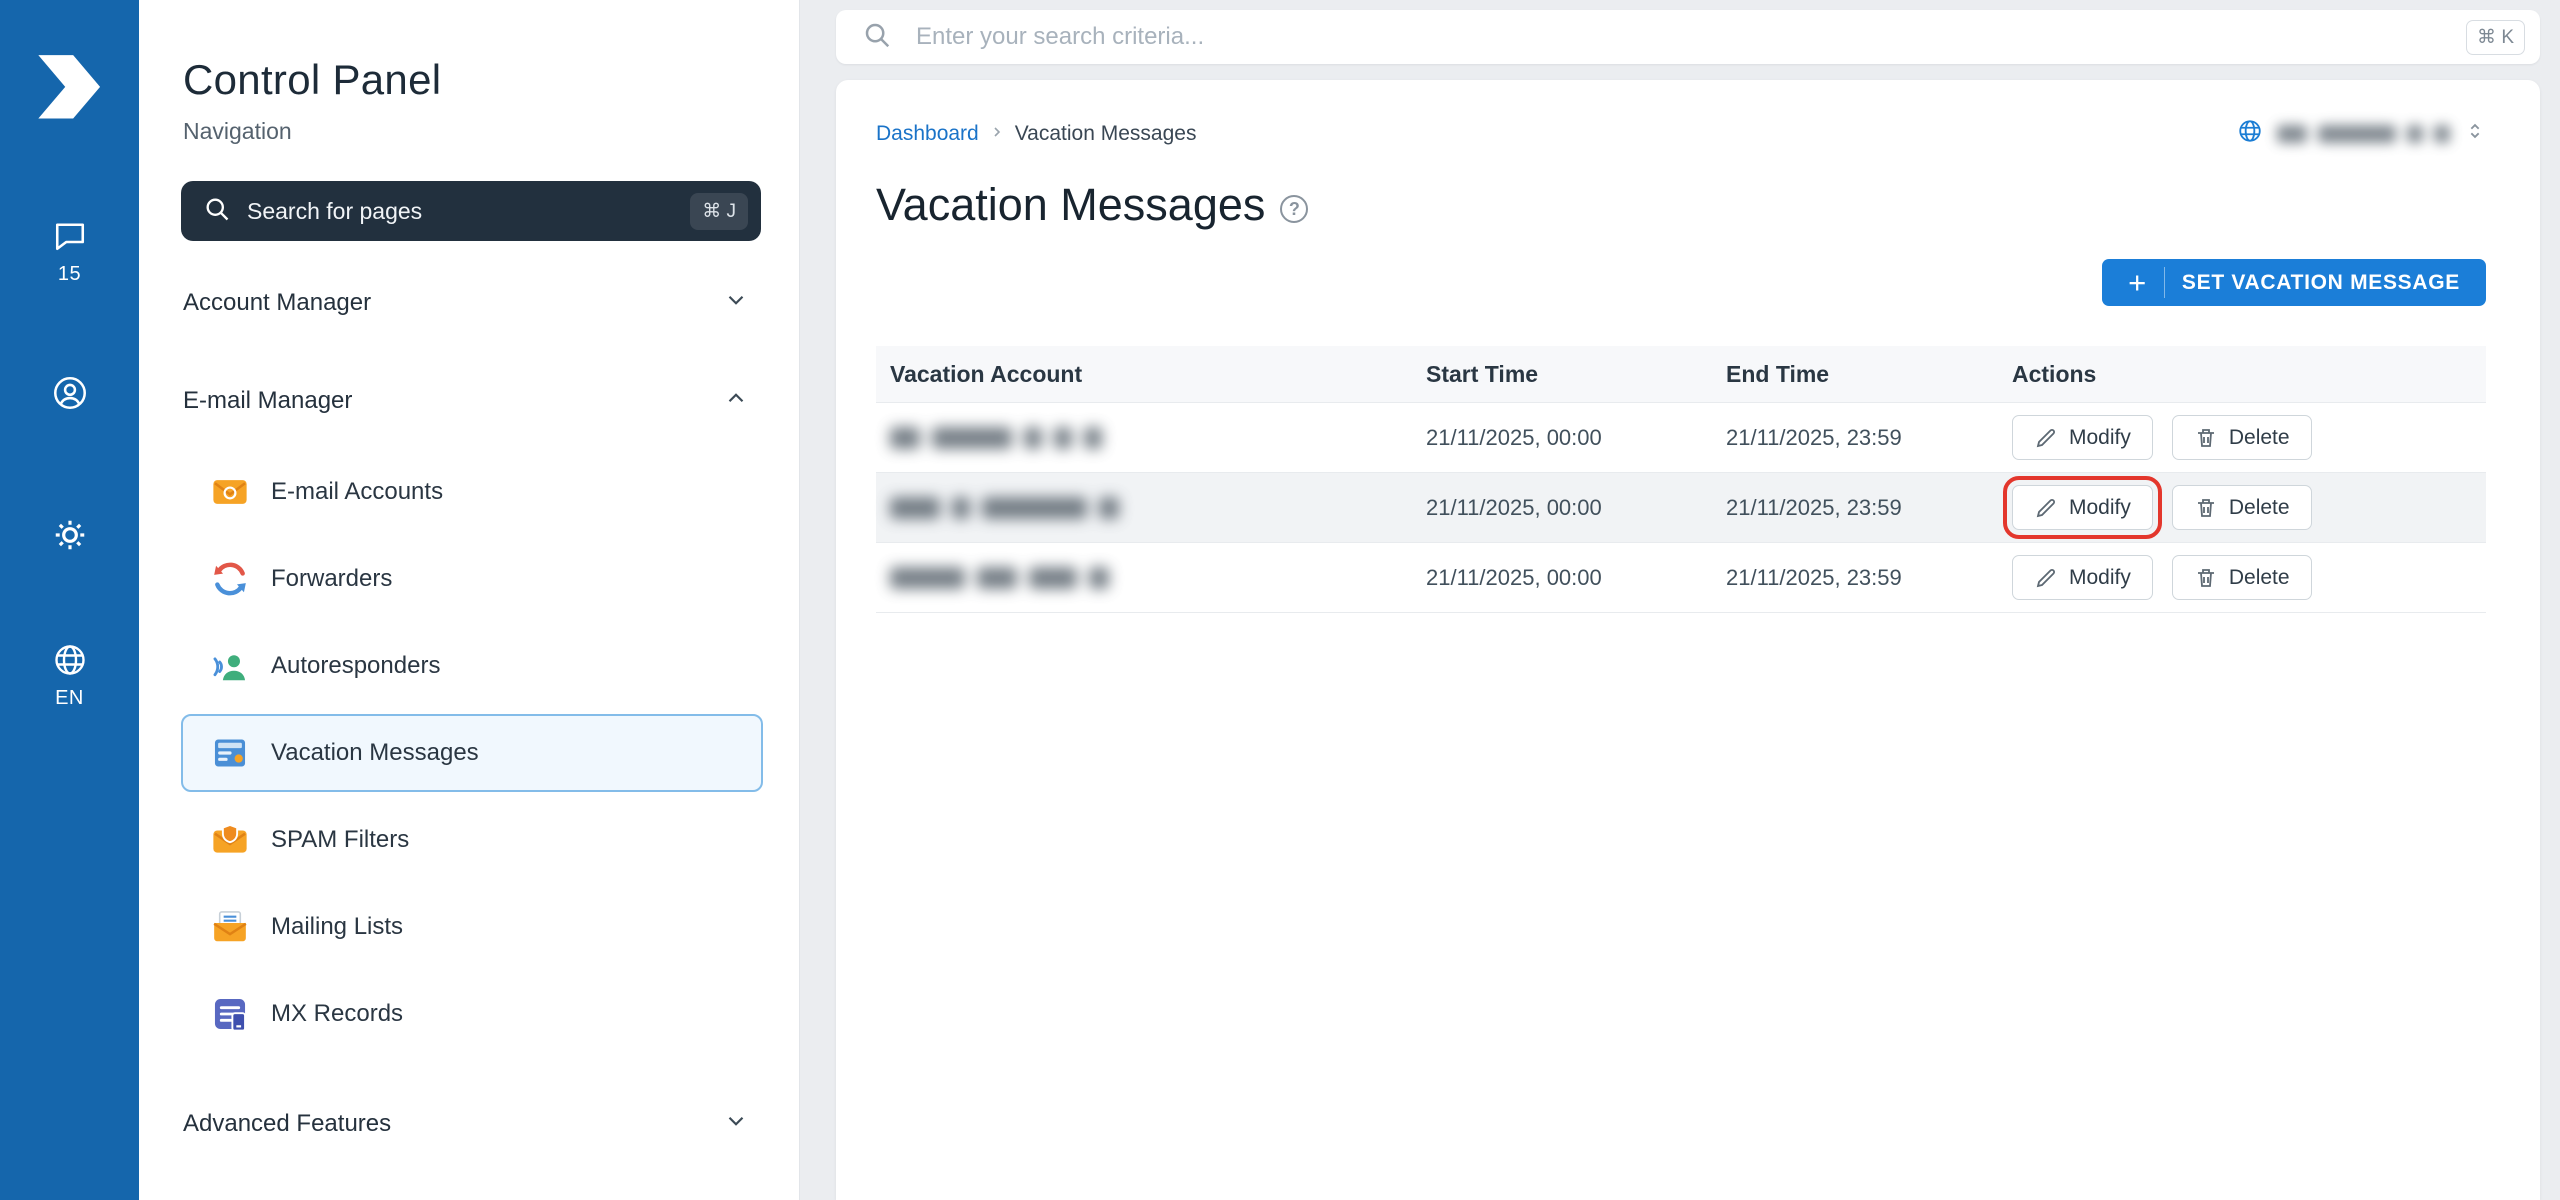  I want to click on settings-button, so click(70, 535).